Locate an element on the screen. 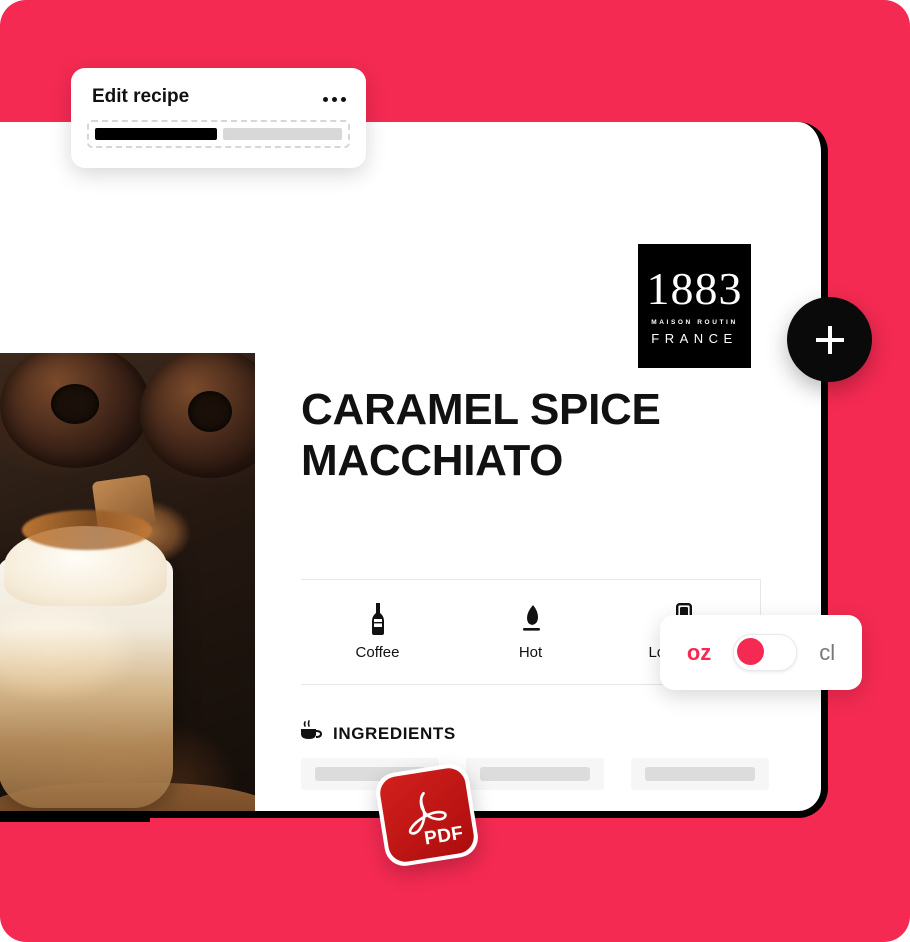 The height and width of the screenshot is (942, 910). progress-empty-bar is located at coordinates (282, 134).